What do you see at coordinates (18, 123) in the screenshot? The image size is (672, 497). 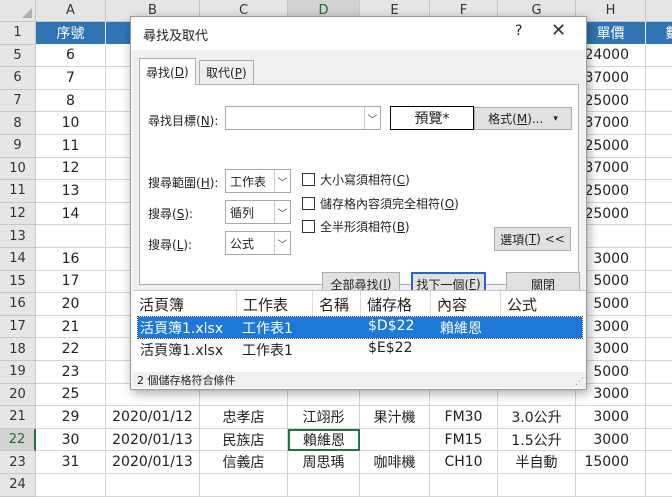 I see `row-header: 8` at bounding box center [18, 123].